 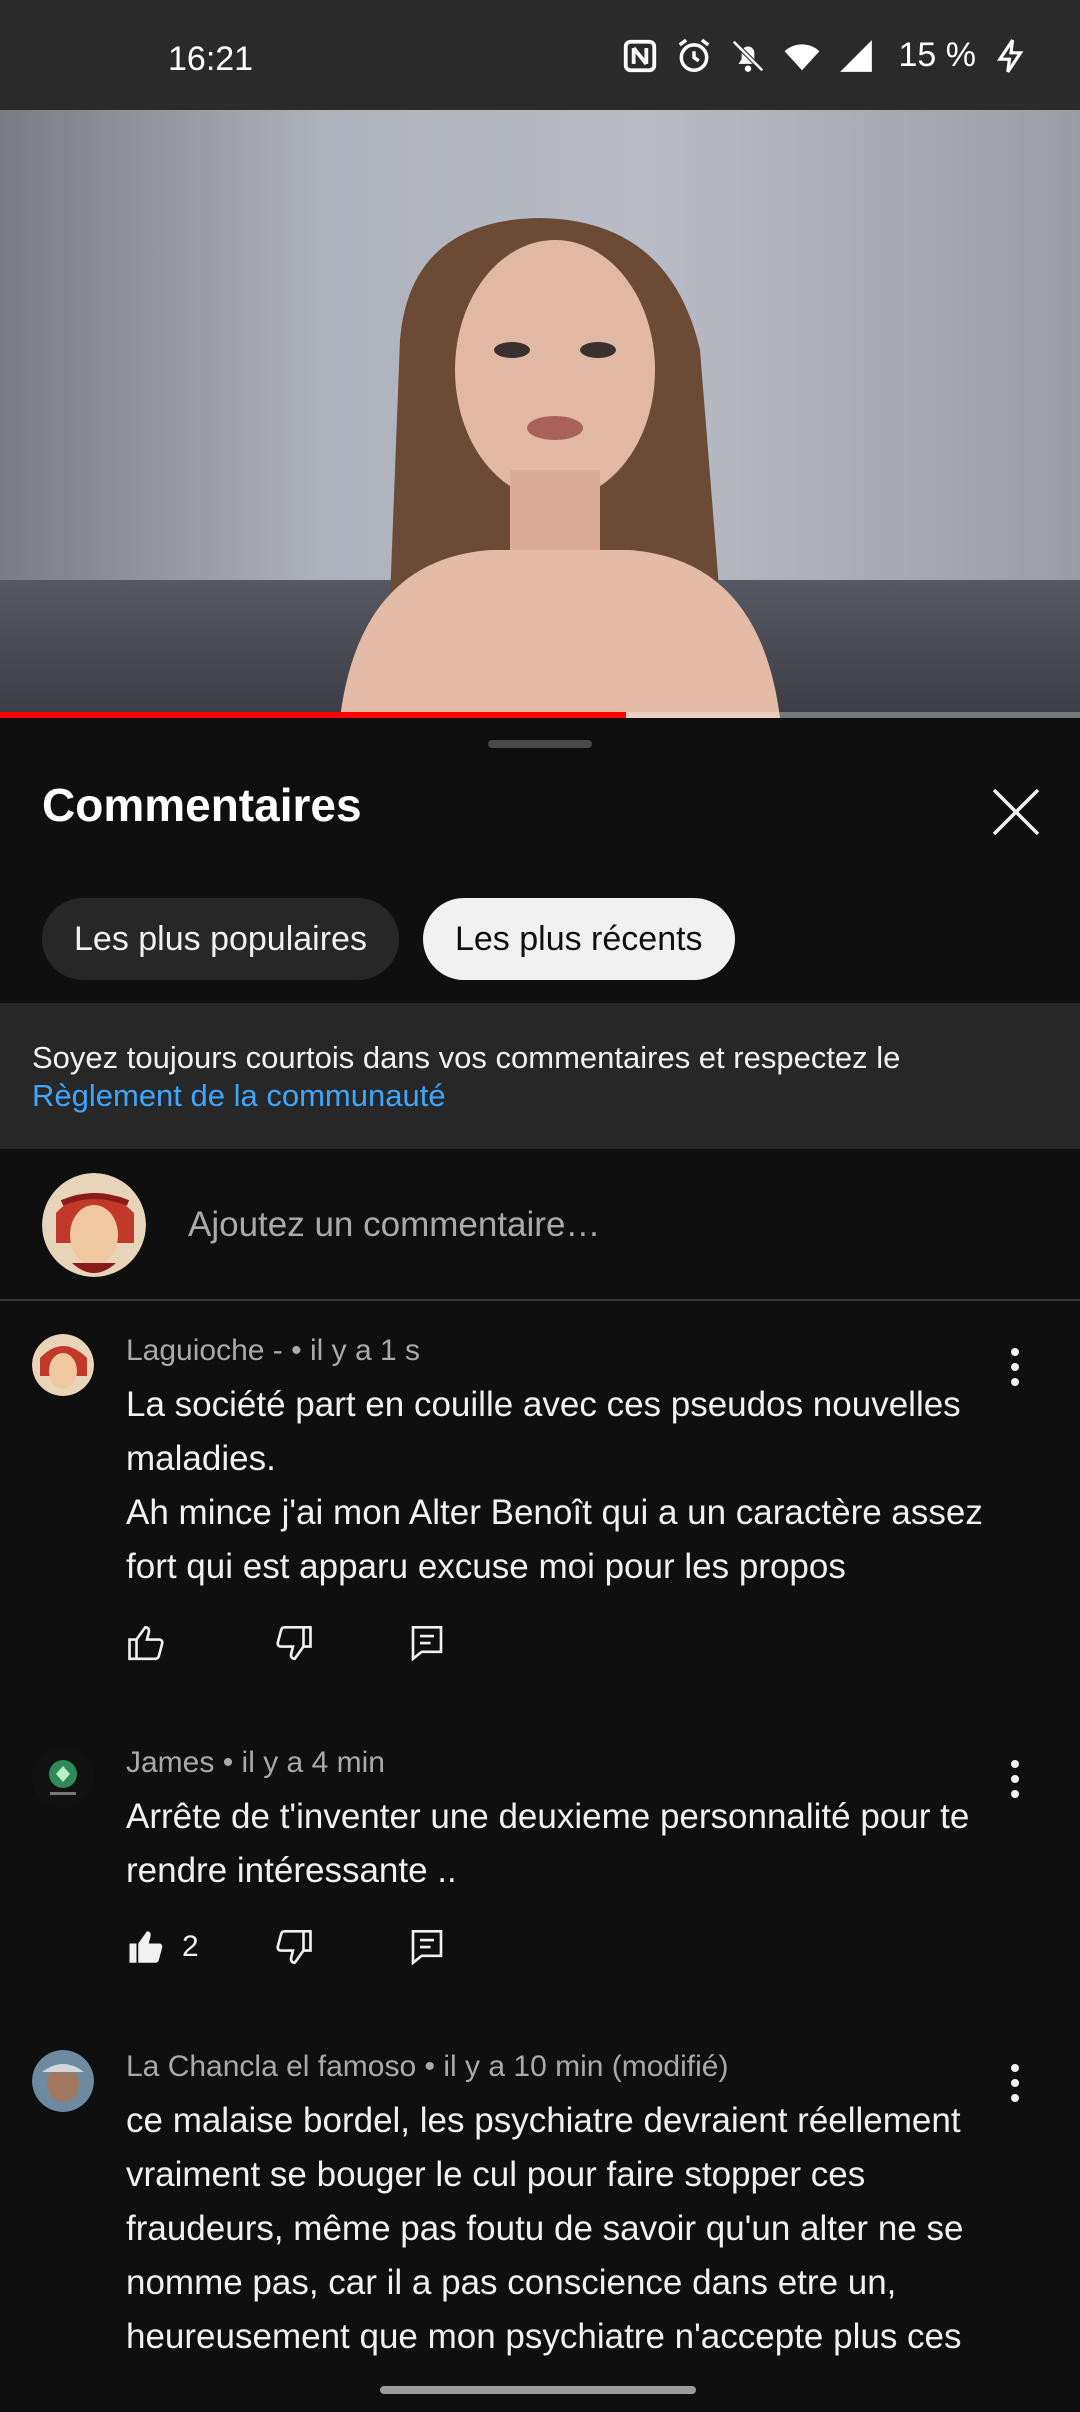 I want to click on close-icon, so click(x=1016, y=812).